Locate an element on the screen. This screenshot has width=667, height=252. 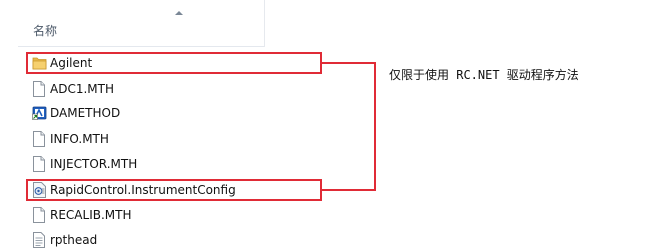
file-name: INFO.MTH is located at coordinates (79, 139).